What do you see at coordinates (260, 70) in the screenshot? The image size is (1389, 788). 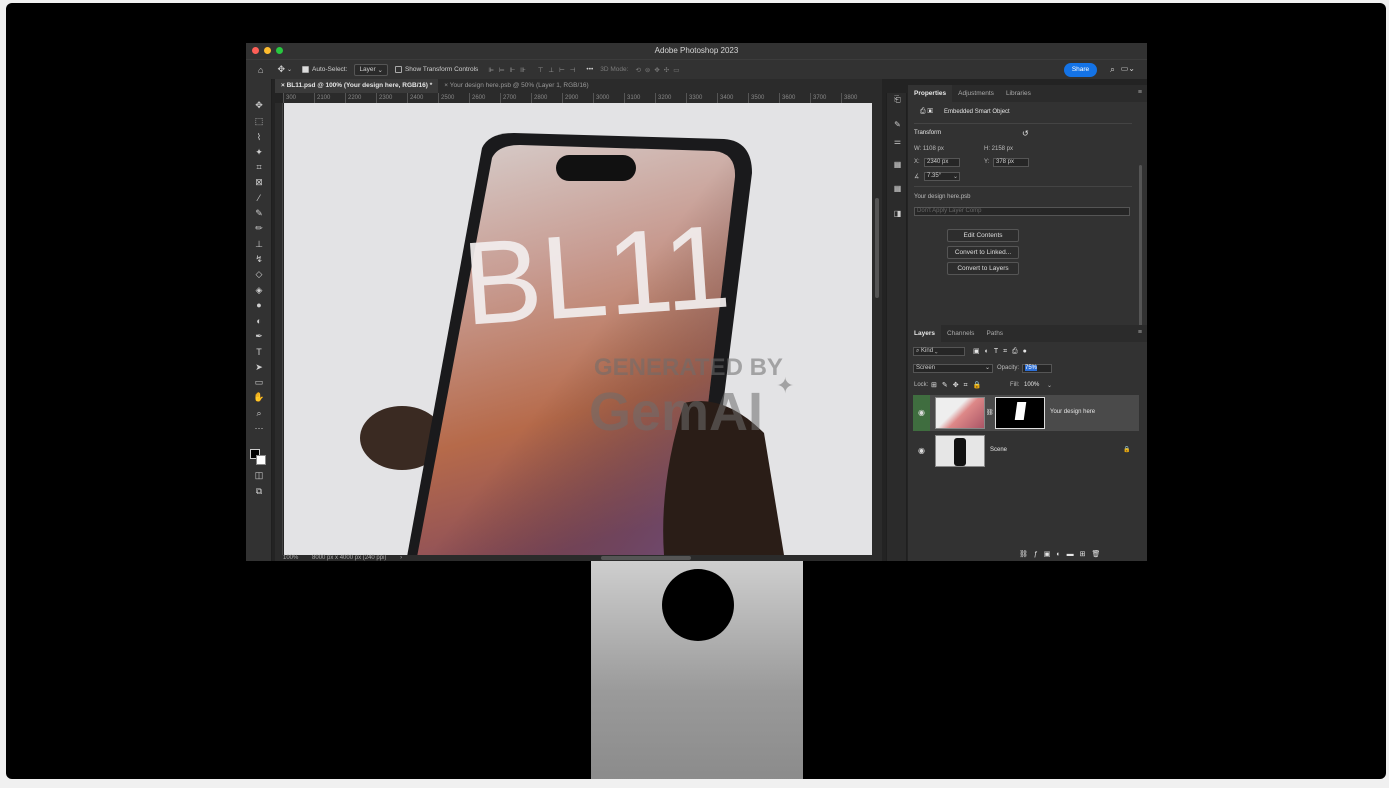 I see `home-icon: ⌂` at bounding box center [260, 70].